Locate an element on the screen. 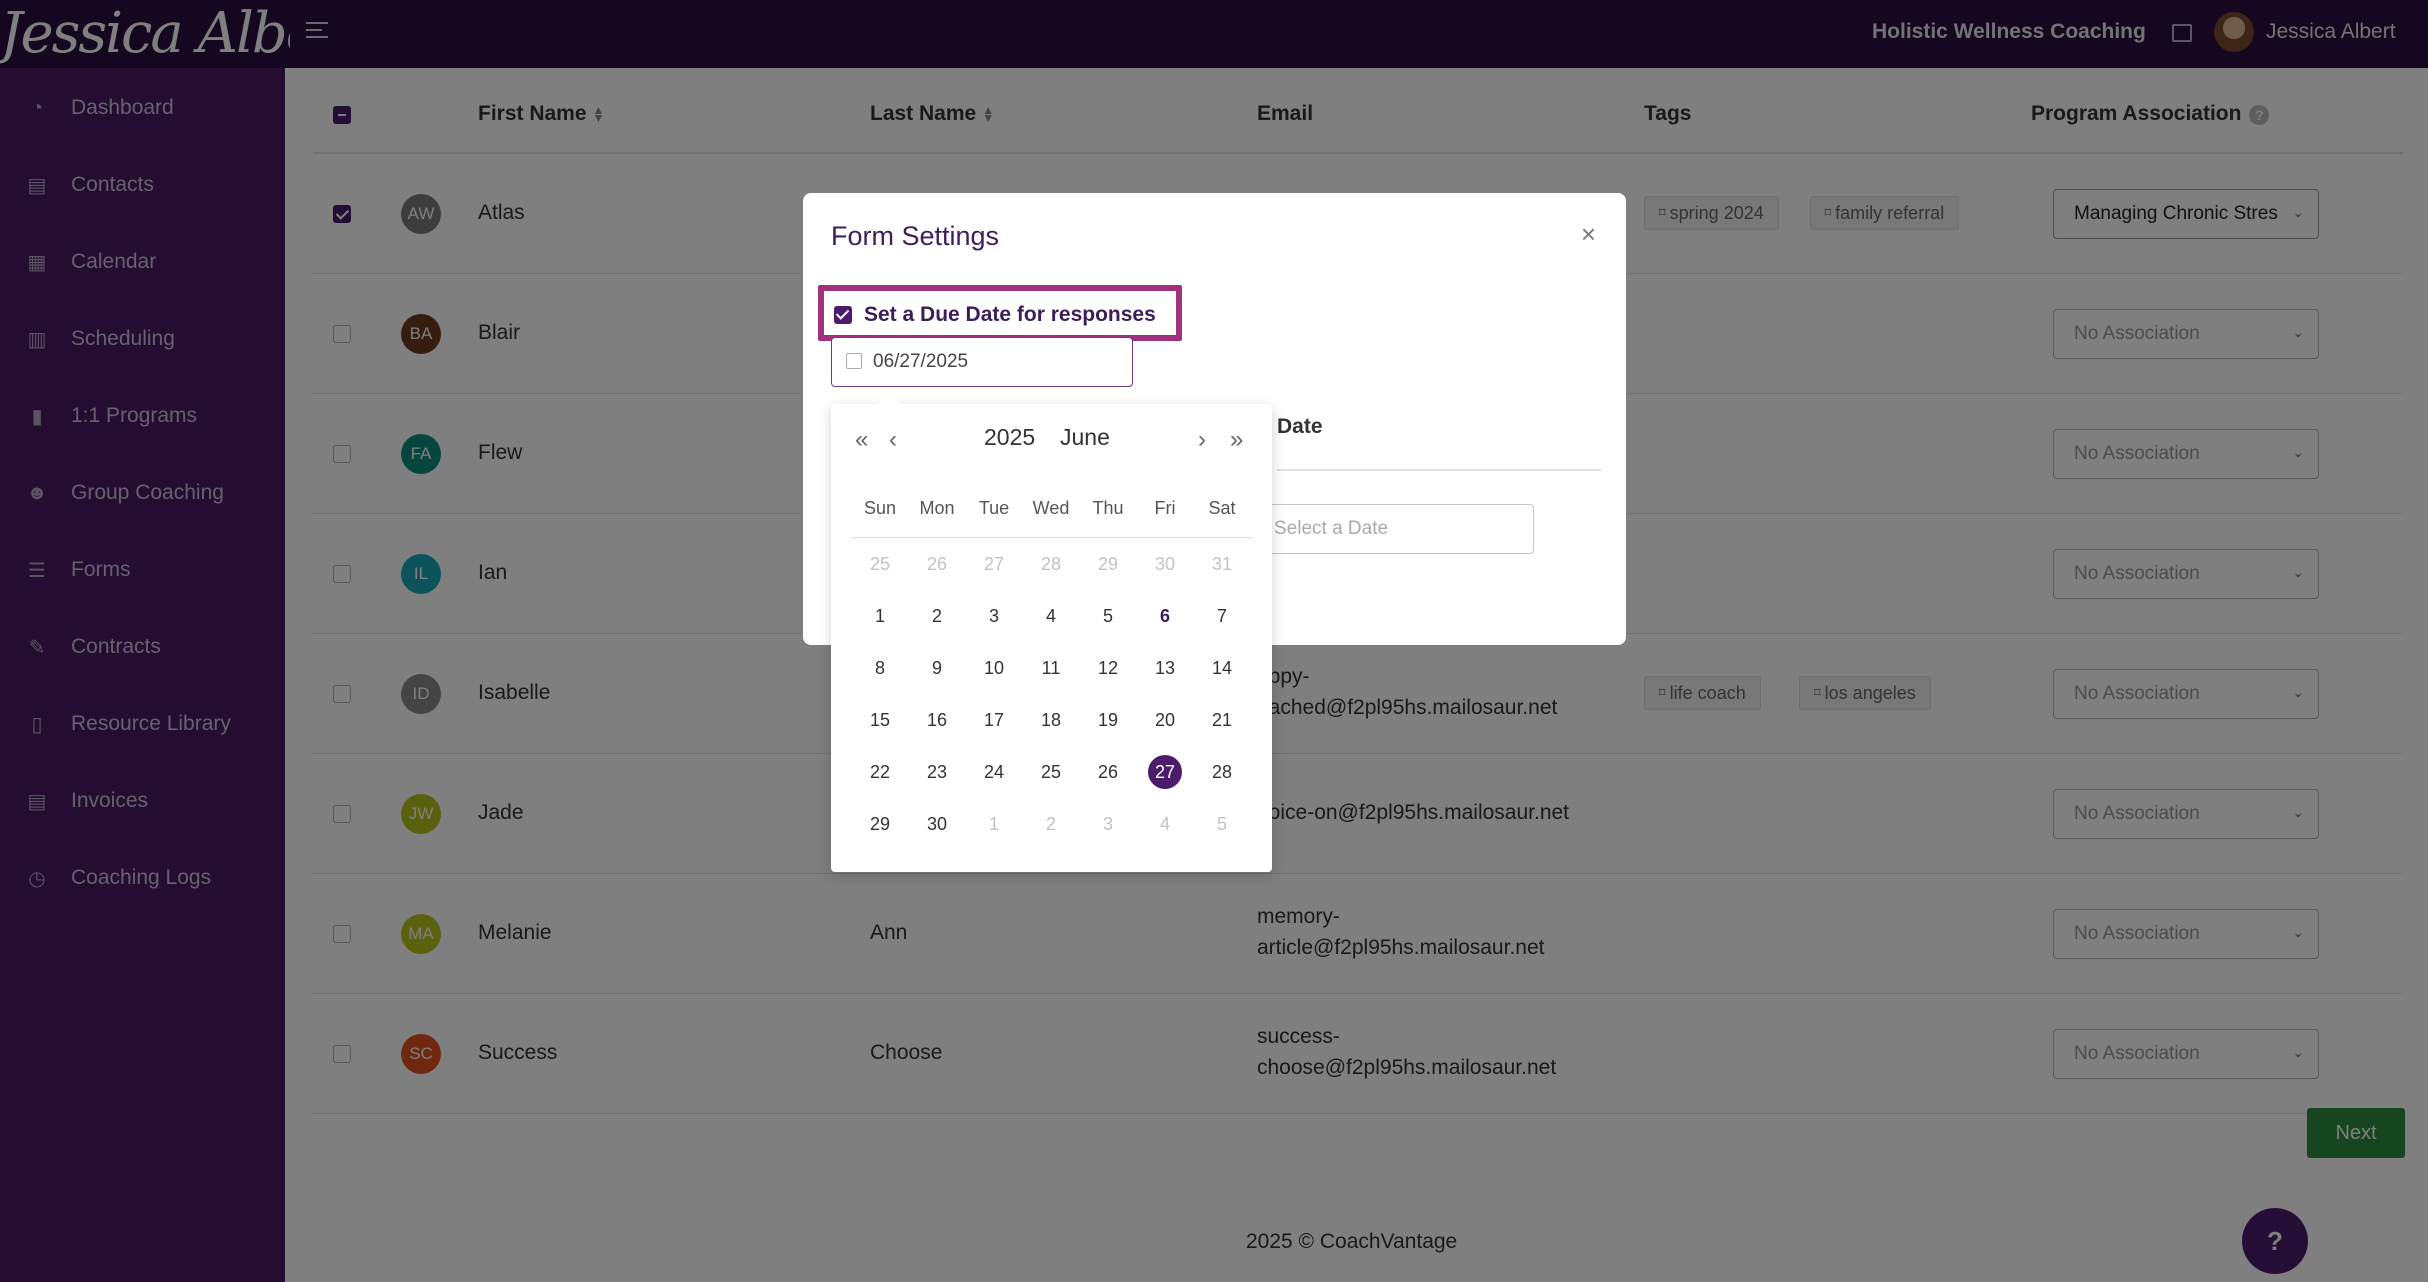 The image size is (2428, 1282). calendar-day: 19 is located at coordinates (1108, 720).